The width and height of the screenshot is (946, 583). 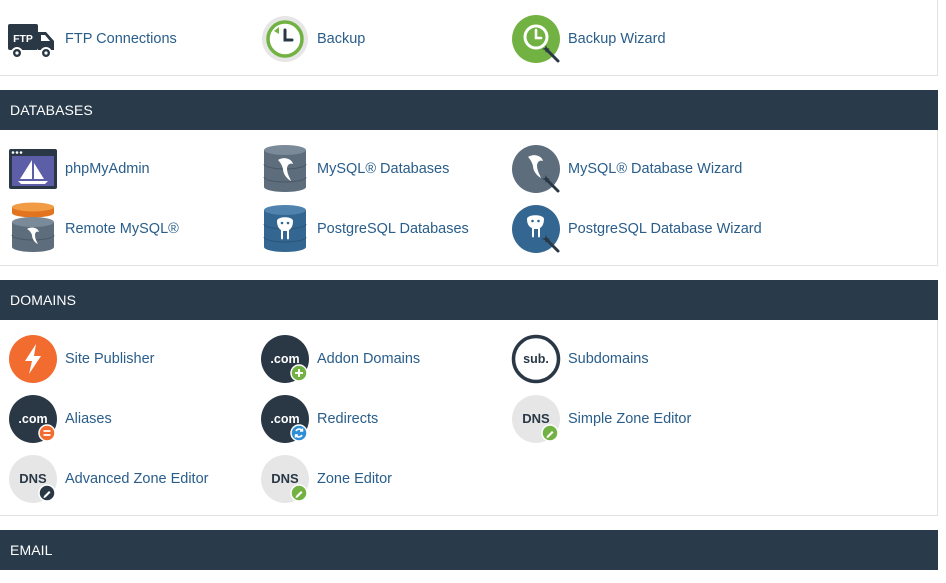 I want to click on backup-clock-icon, so click(x=285, y=39).